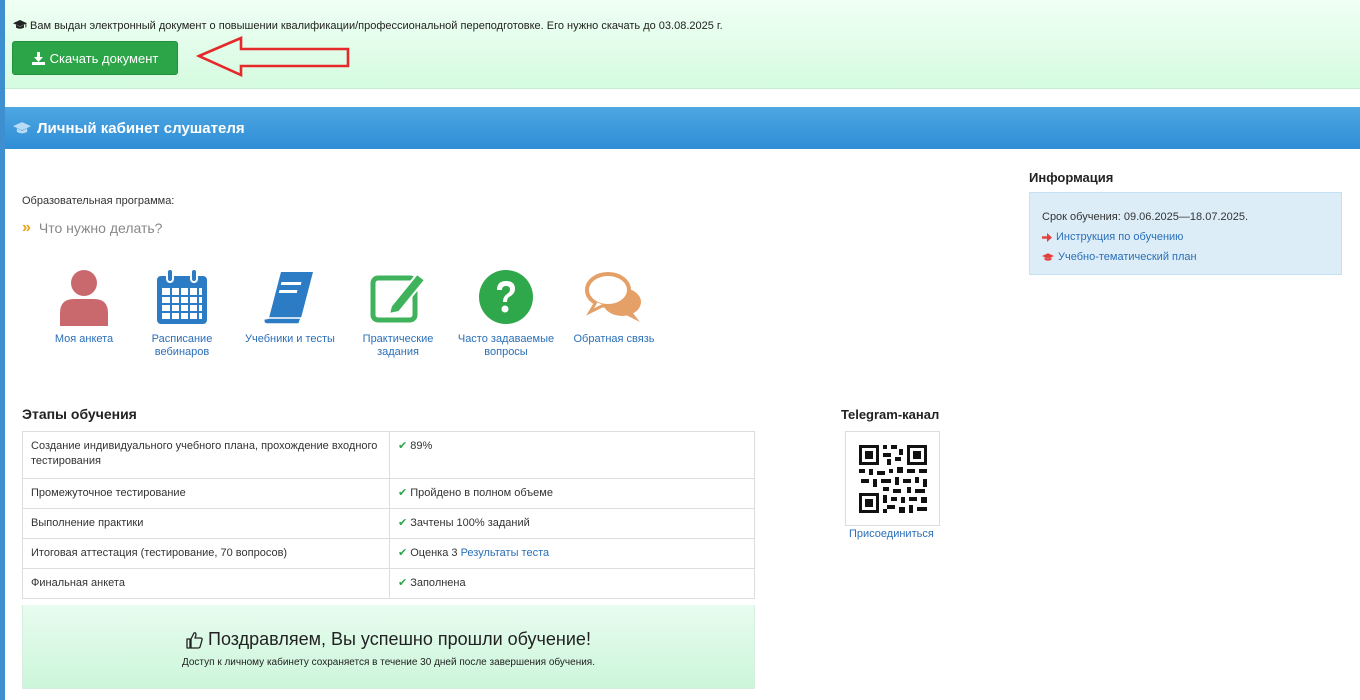  What do you see at coordinates (79, 414) in the screenshot?
I see `stages-title: Этапы обучения` at bounding box center [79, 414].